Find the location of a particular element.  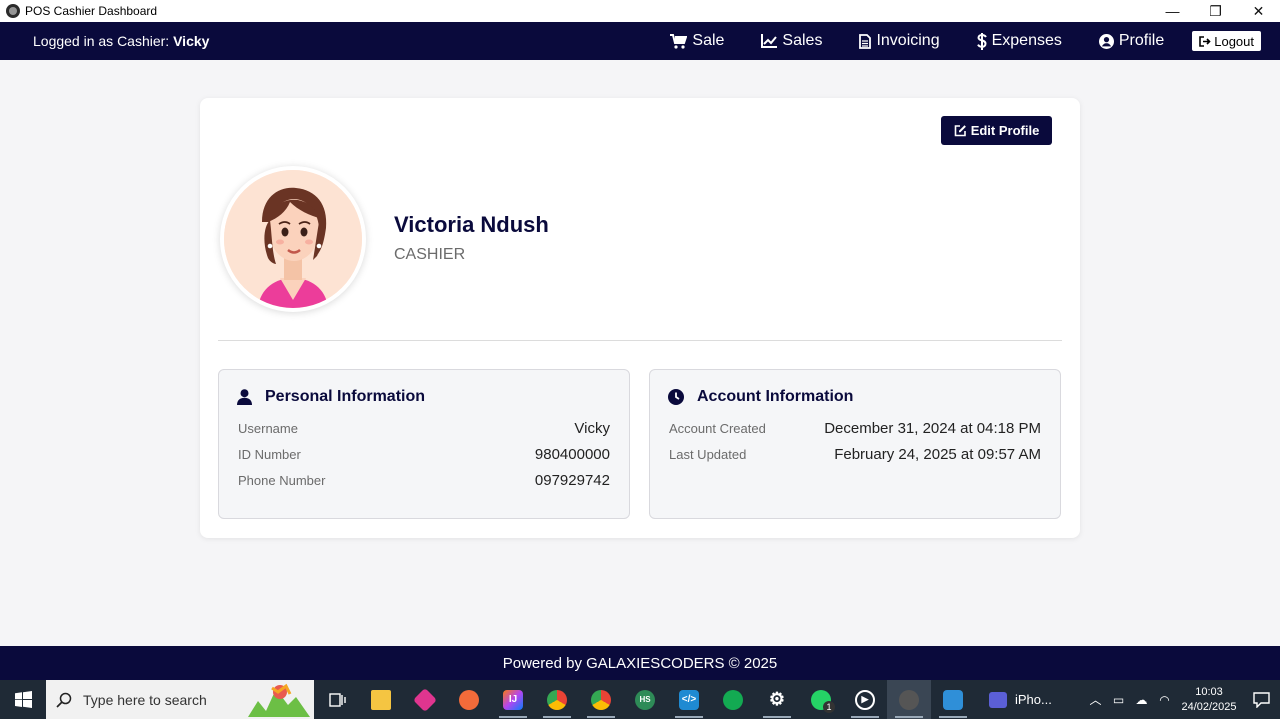

play-icon: ▶ is located at coordinates (865, 699).